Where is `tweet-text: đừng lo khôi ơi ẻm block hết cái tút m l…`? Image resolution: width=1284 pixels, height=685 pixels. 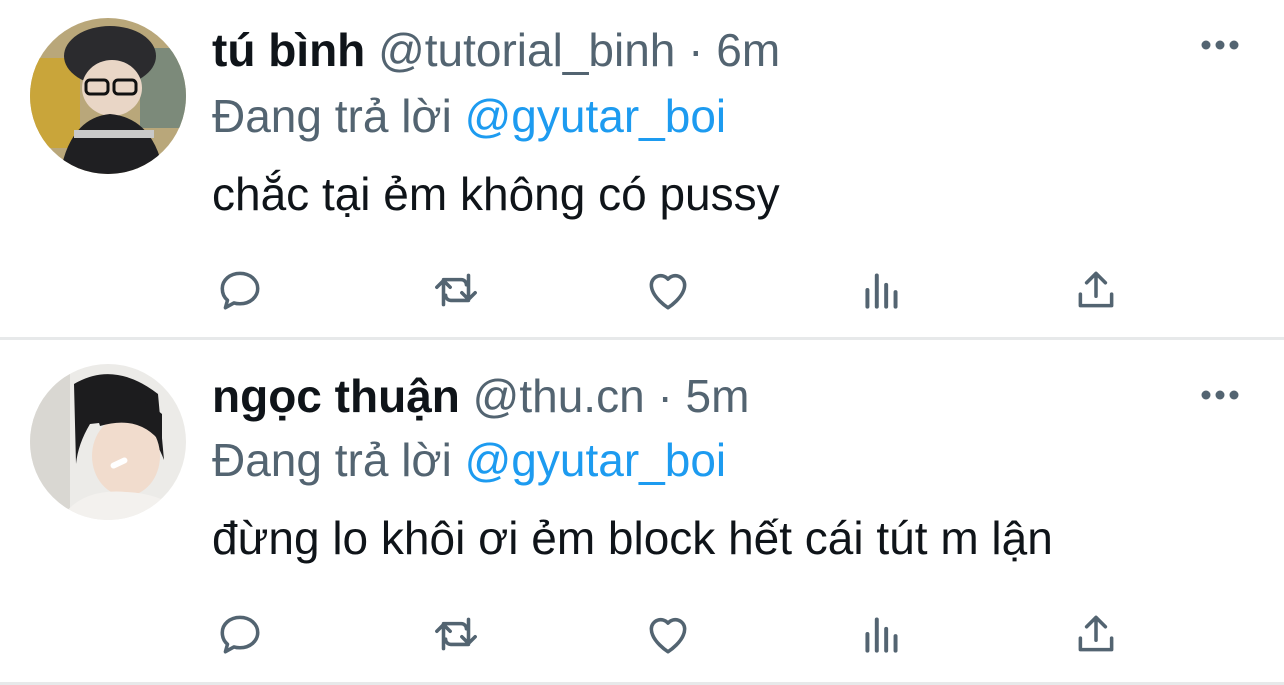 tweet-text: đừng lo khôi ơi ẻm block hết cái tút m l… is located at coordinates (632, 538).